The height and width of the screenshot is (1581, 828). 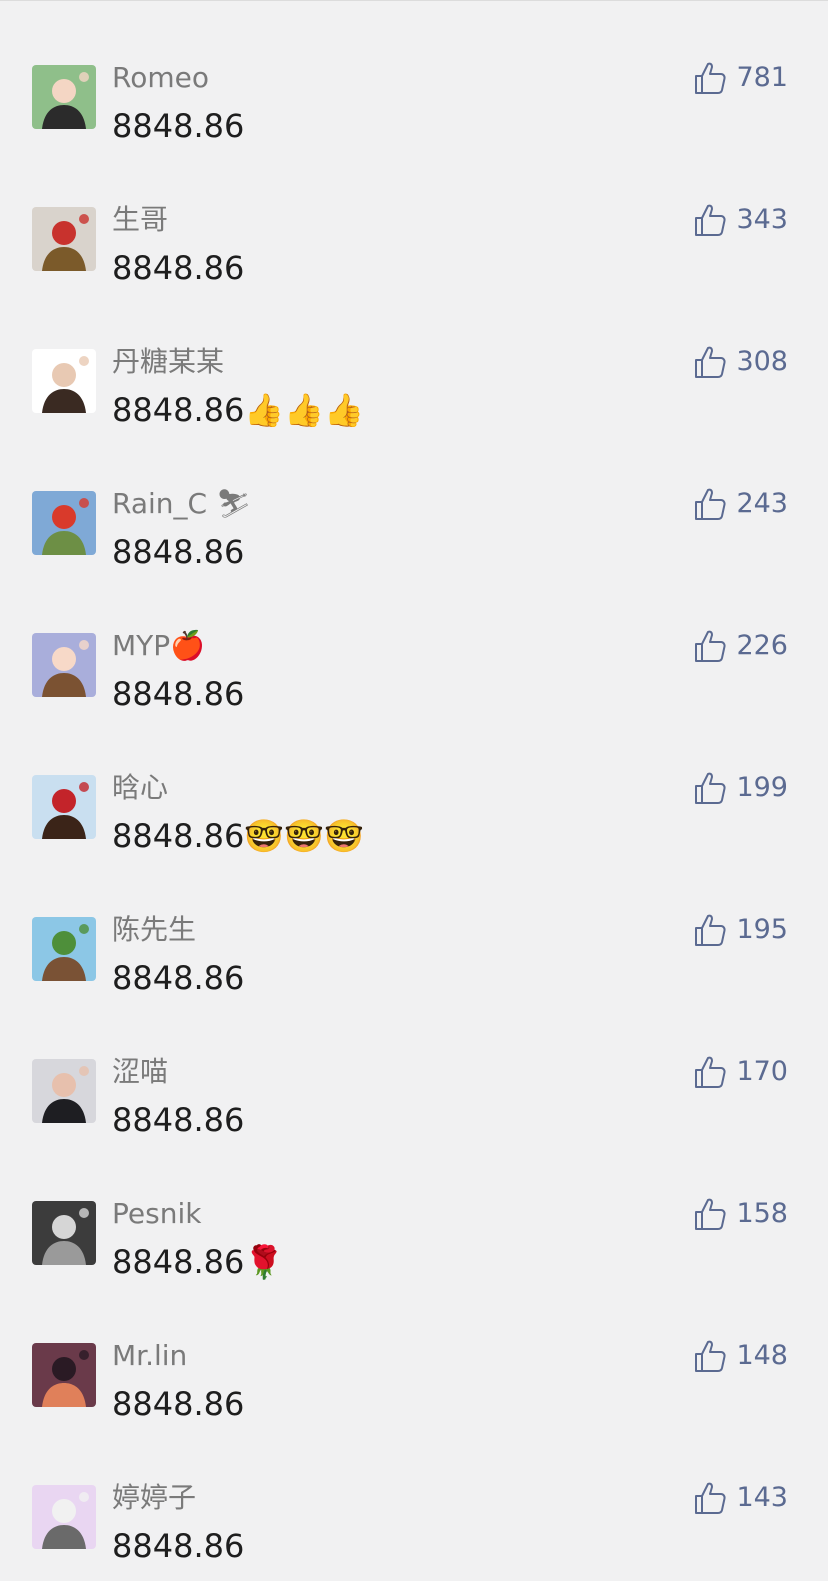 What do you see at coordinates (414, 1492) in the screenshot?
I see `comment-item: 婷婷子 8848.86 143` at bounding box center [414, 1492].